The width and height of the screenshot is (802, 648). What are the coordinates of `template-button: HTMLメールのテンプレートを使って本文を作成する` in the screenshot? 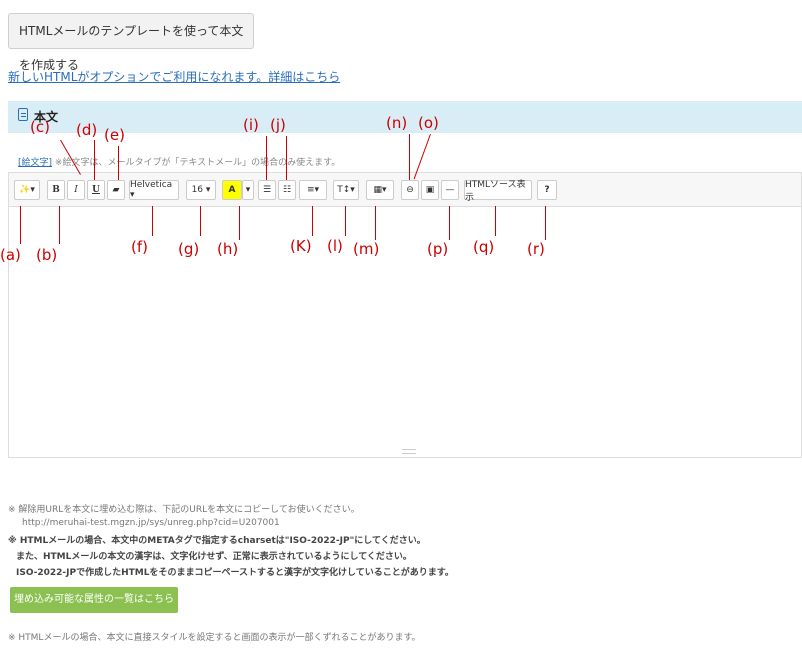 It's located at (131, 42).